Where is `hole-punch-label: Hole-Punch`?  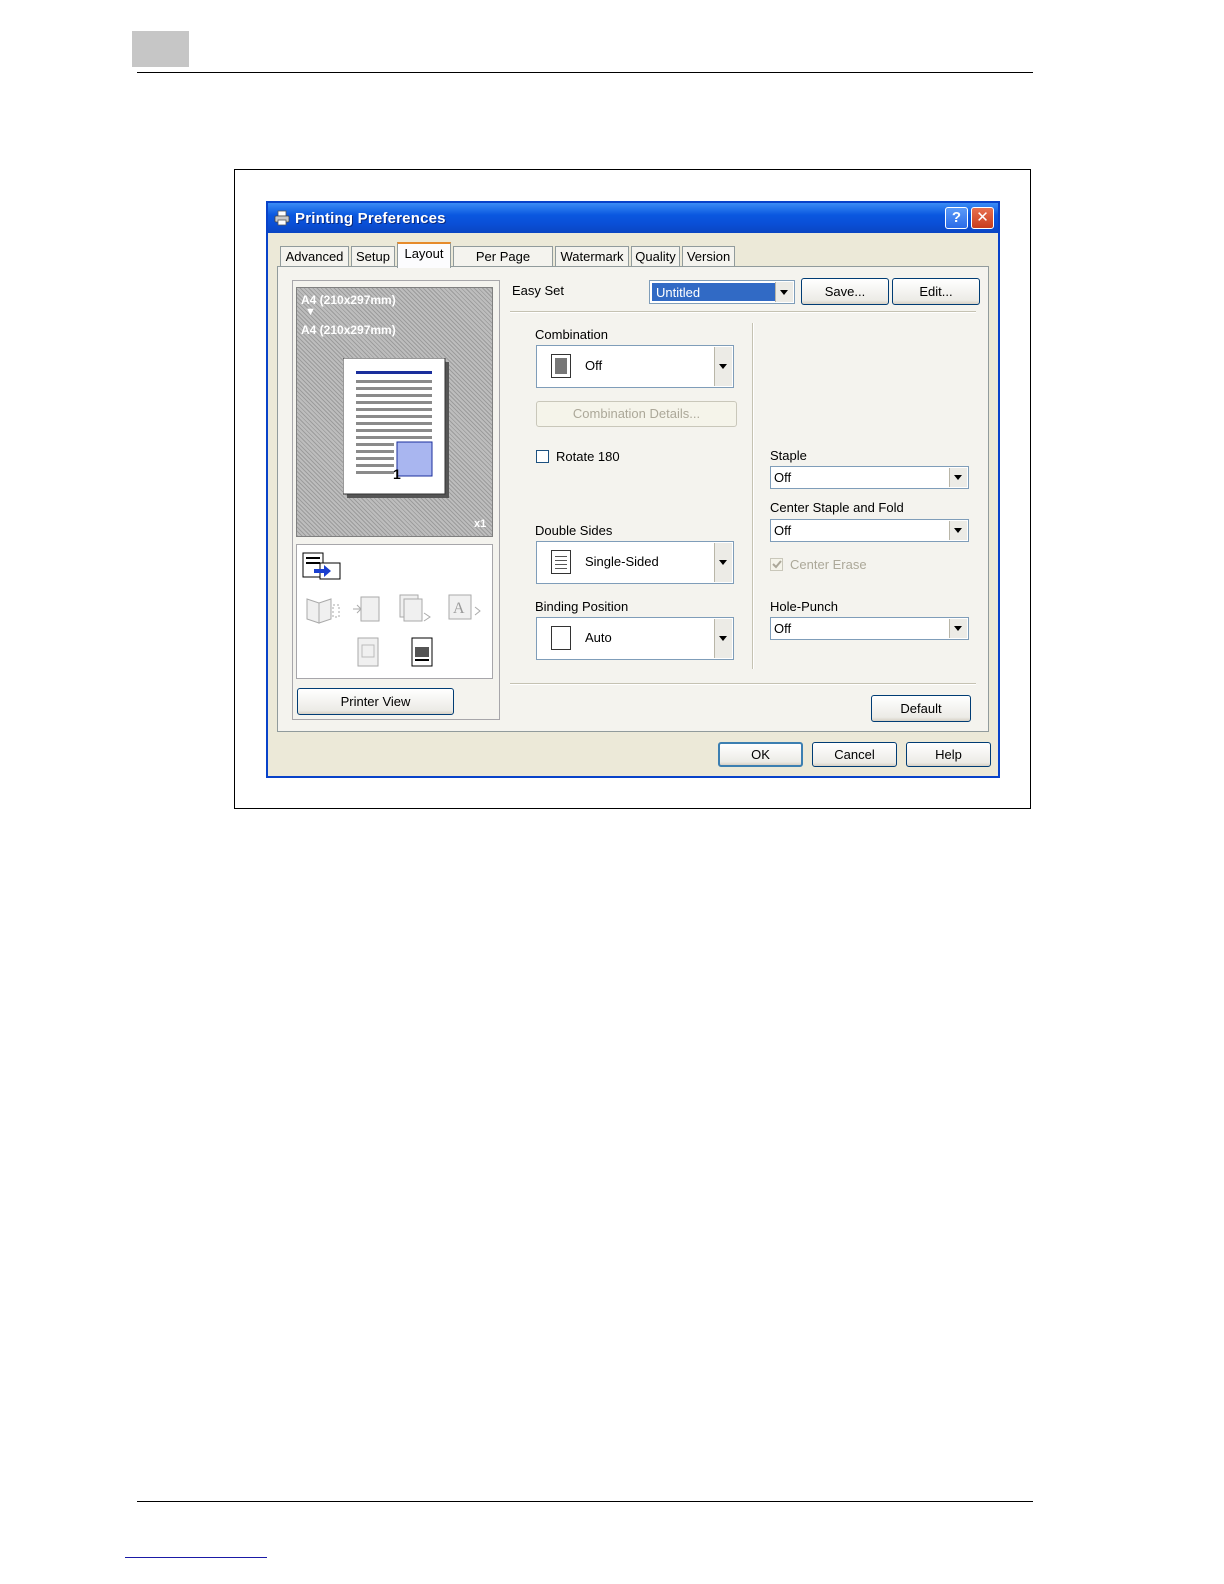
hole-punch-label: Hole-Punch is located at coordinates (804, 606).